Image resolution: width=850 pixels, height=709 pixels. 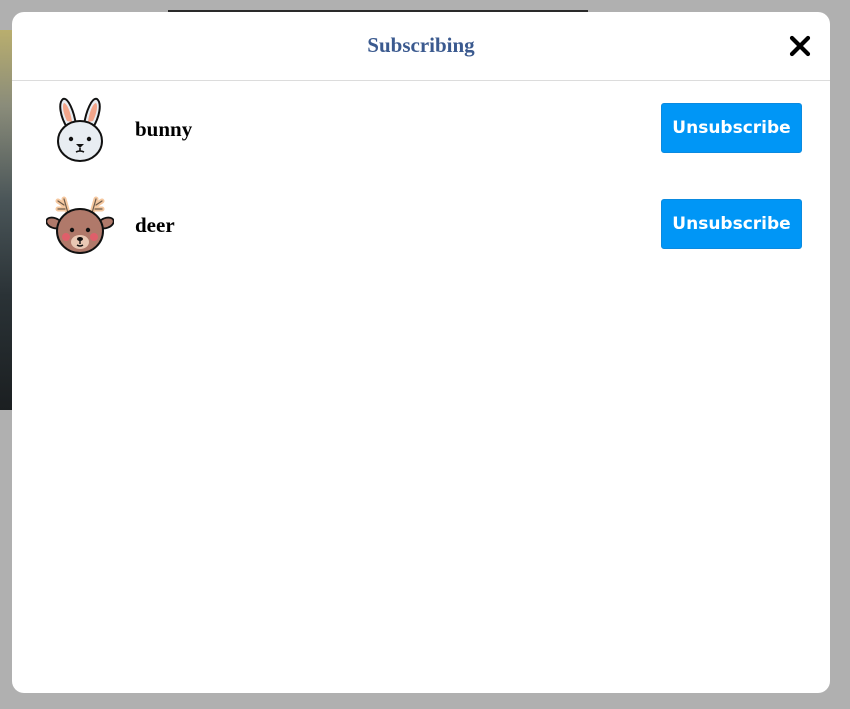 What do you see at coordinates (155, 225) in the screenshot?
I see `subscription-name: deer` at bounding box center [155, 225].